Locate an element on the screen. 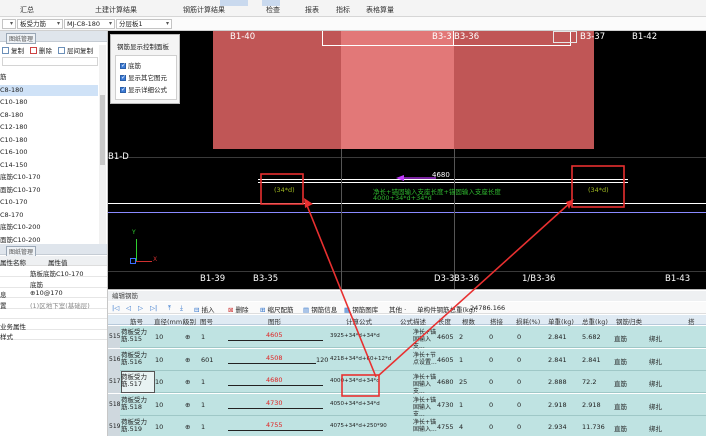  cell-unit-weight: 2.888 is located at coordinates (557, 382).